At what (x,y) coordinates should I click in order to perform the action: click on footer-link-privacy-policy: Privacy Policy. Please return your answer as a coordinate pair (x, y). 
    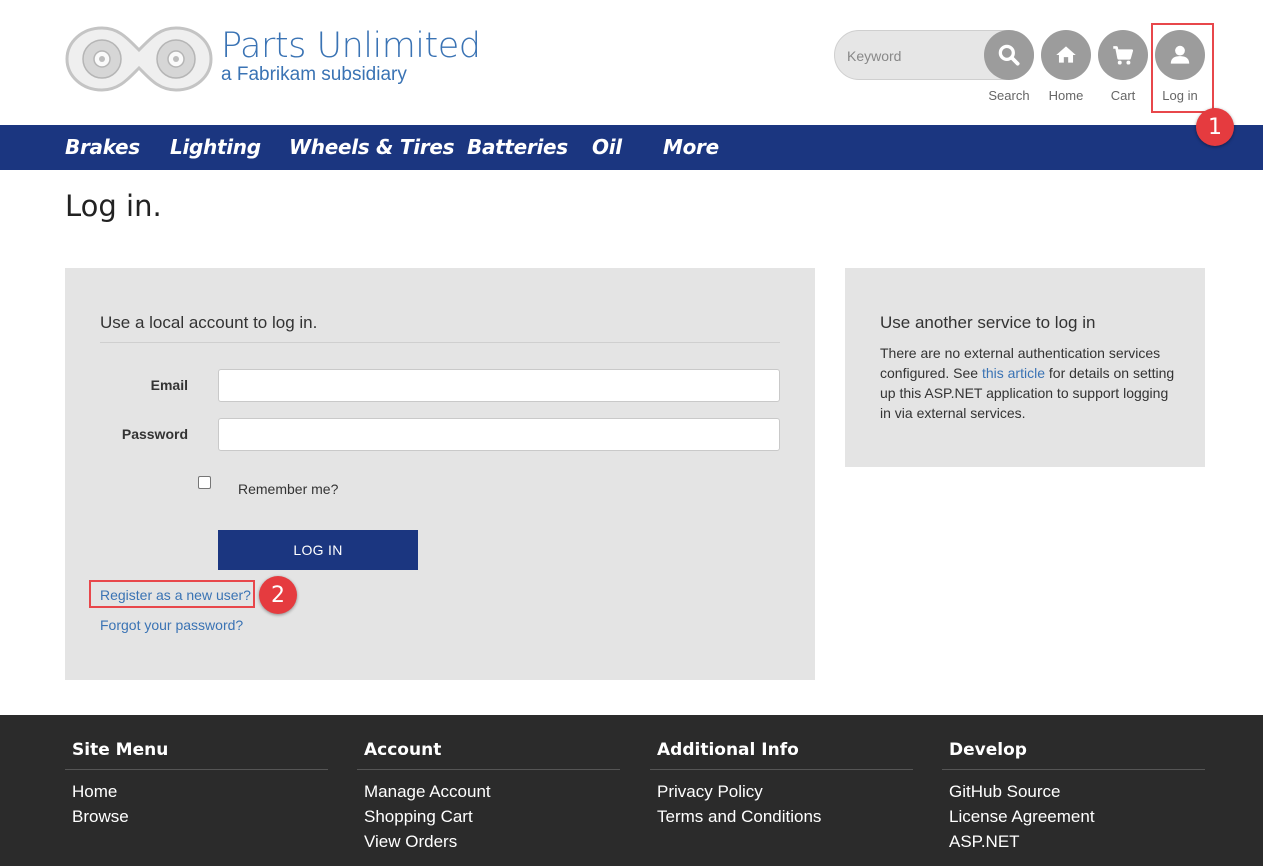
    Looking at the image, I should click on (710, 792).